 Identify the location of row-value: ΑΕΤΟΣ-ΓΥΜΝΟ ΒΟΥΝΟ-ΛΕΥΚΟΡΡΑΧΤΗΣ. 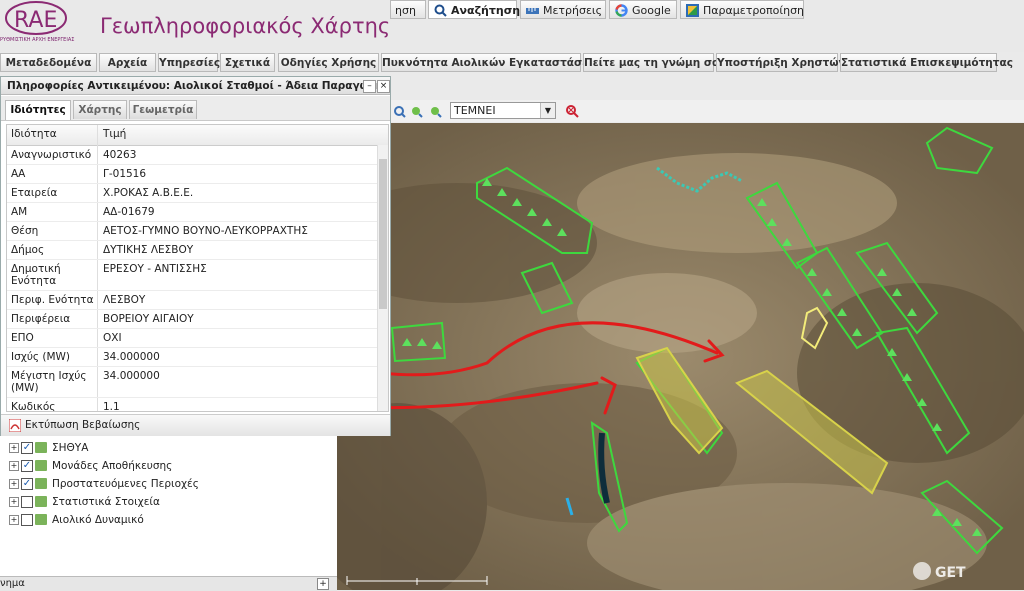
(205, 231).